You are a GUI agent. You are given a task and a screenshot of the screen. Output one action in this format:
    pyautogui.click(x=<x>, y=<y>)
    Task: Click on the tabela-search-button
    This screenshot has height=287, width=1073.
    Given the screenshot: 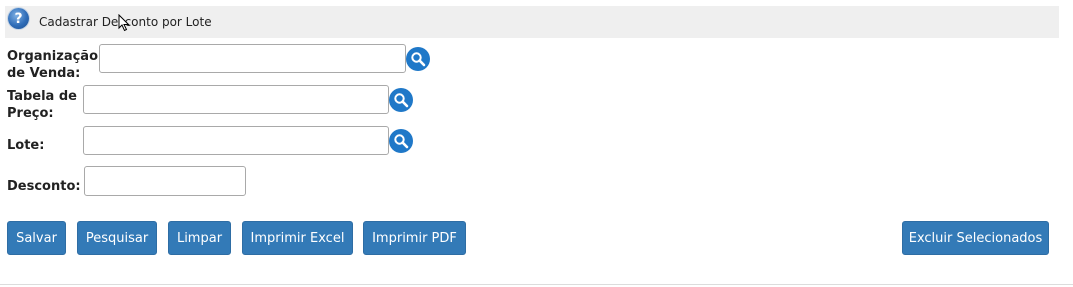 What is the action you would take?
    pyautogui.click(x=401, y=100)
    